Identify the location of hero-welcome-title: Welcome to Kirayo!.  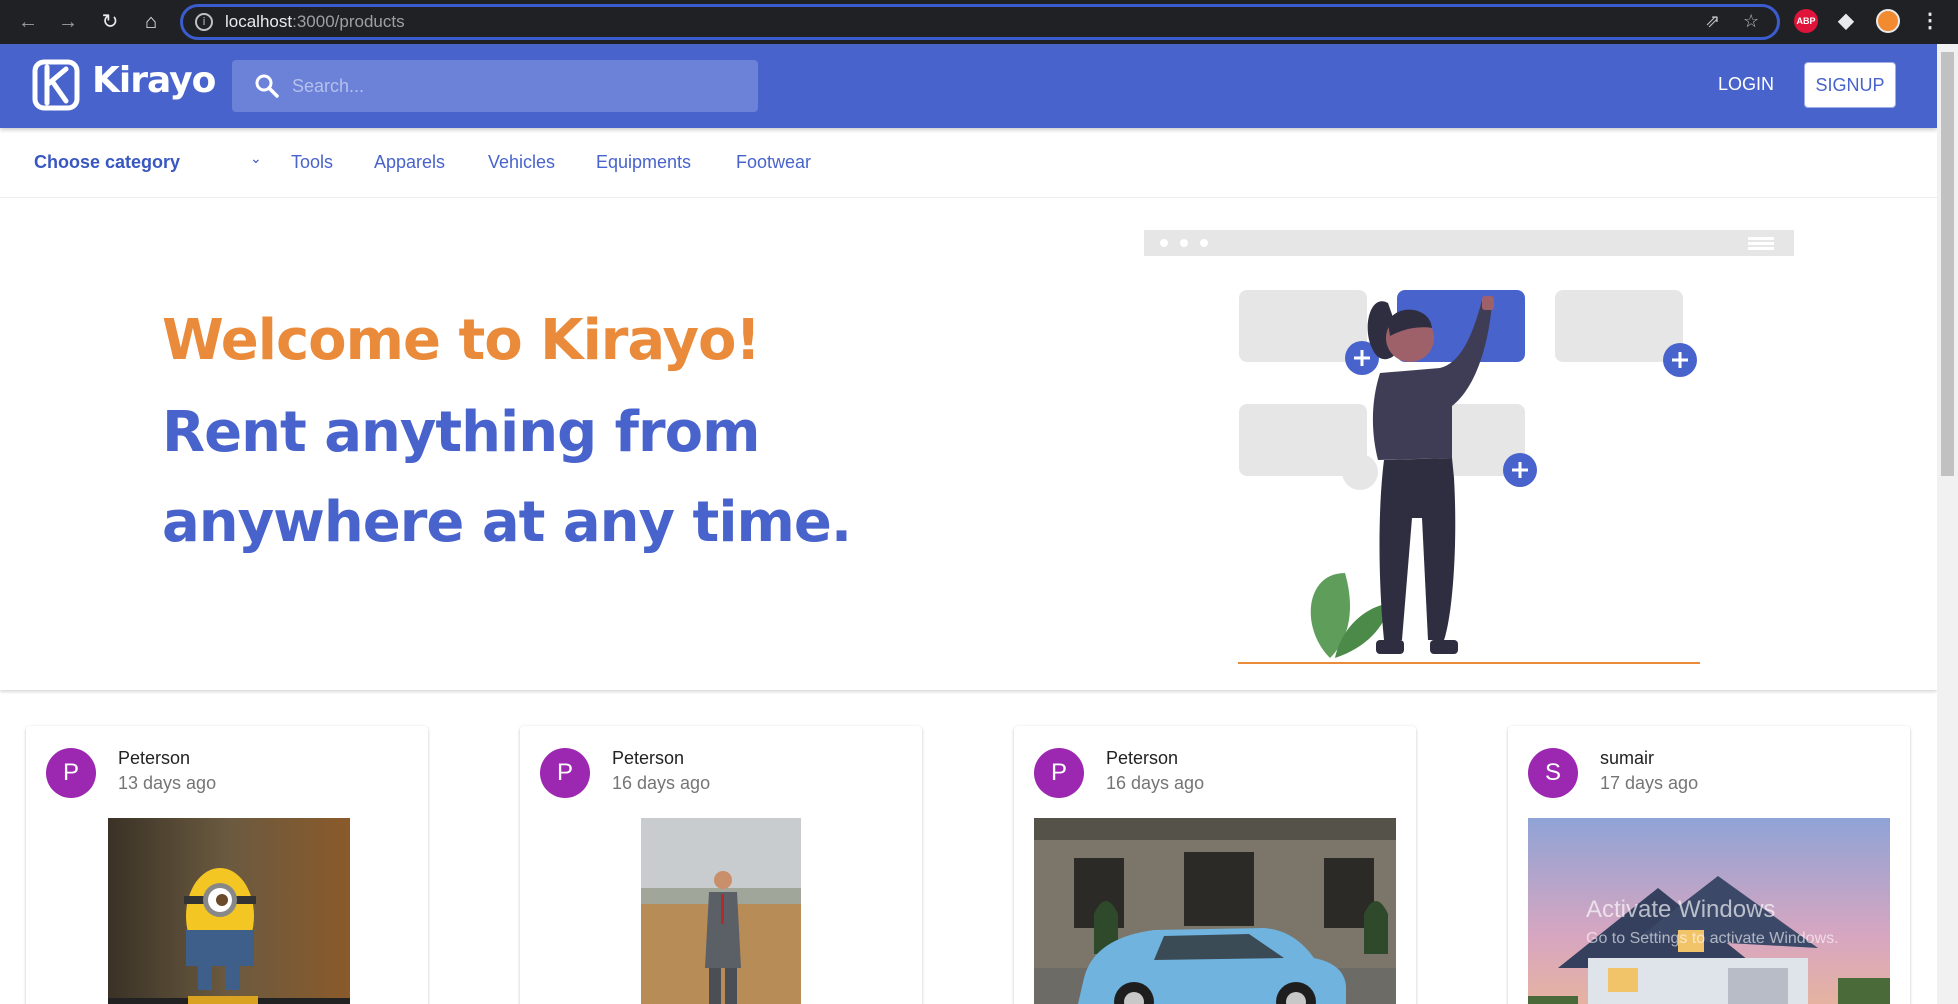
(461, 340).